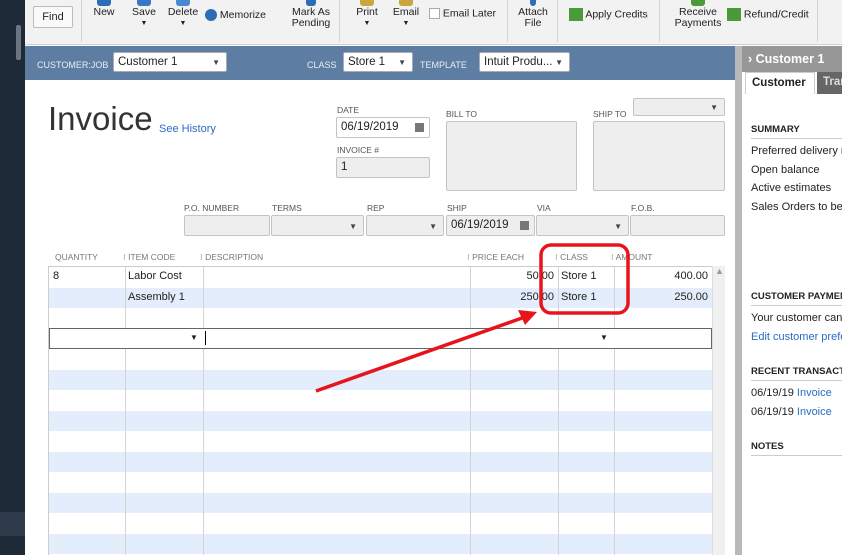 The width and height of the screenshot is (842, 555). I want to click on annotation-arrow, so click(419, 354).